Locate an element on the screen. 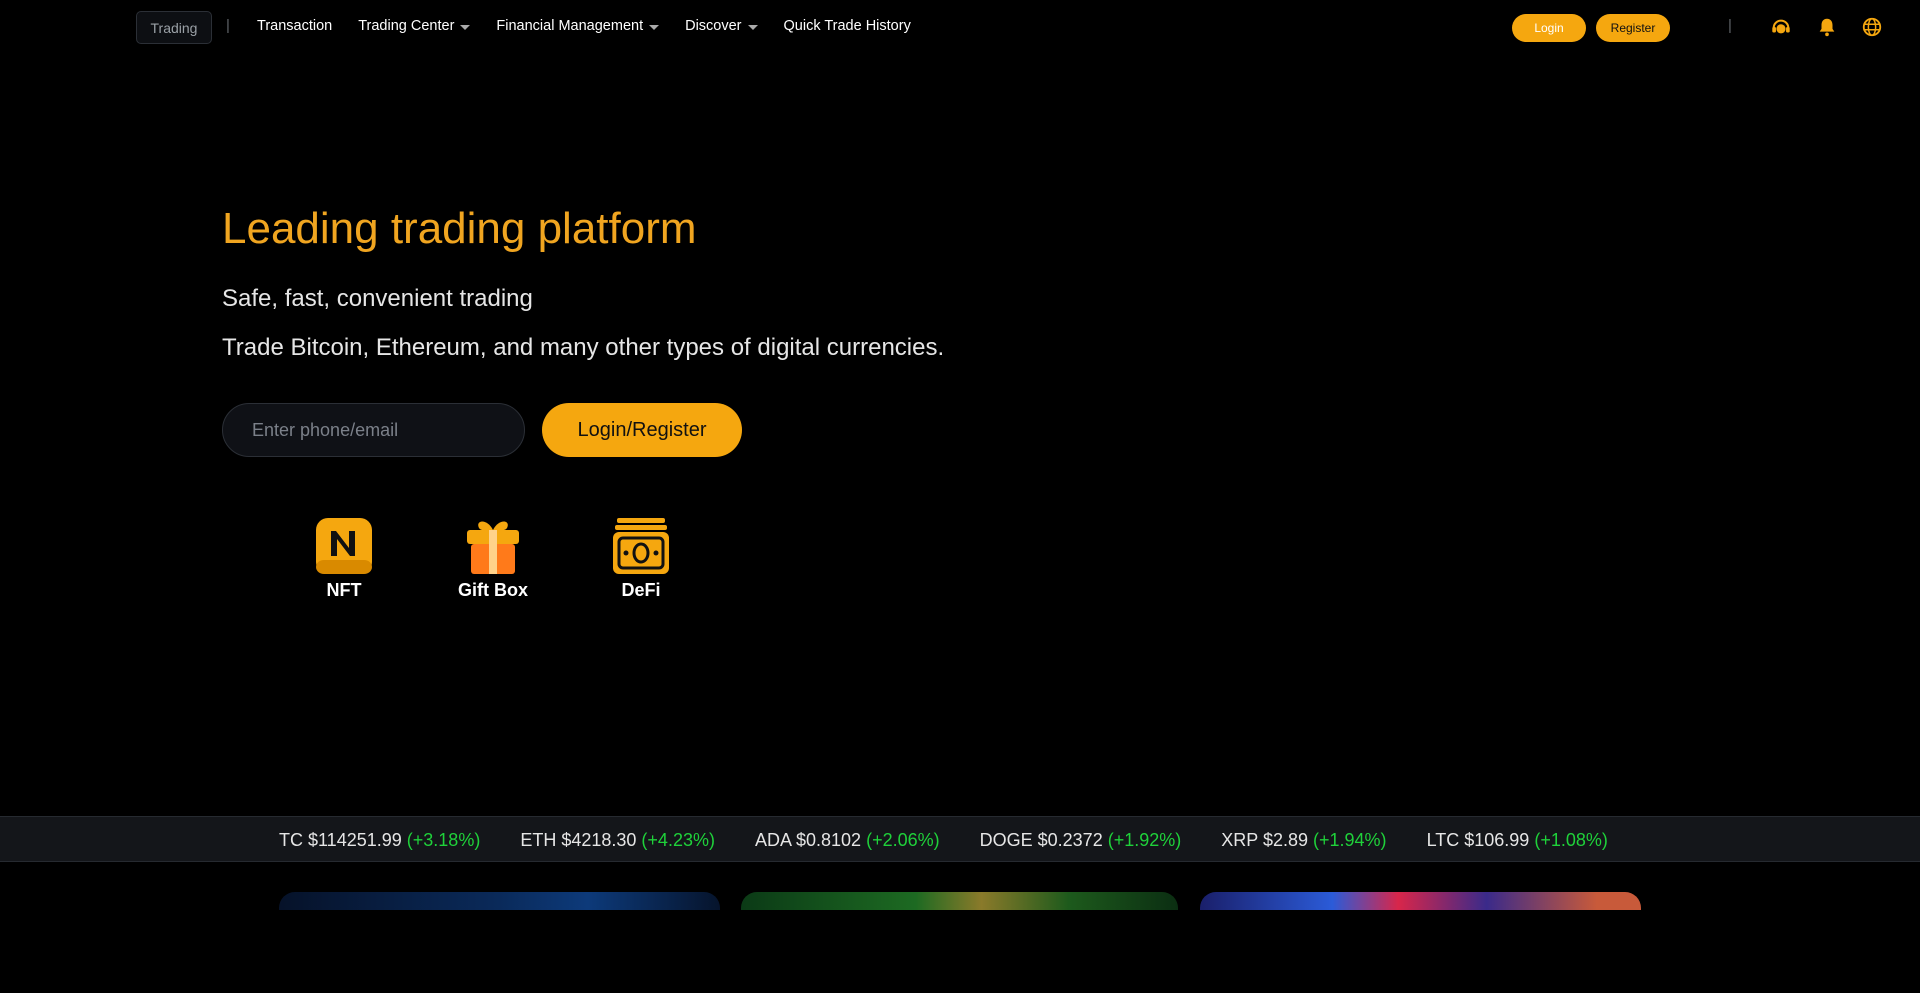  nav-financial-management: Financial Management is located at coordinates (578, 26).